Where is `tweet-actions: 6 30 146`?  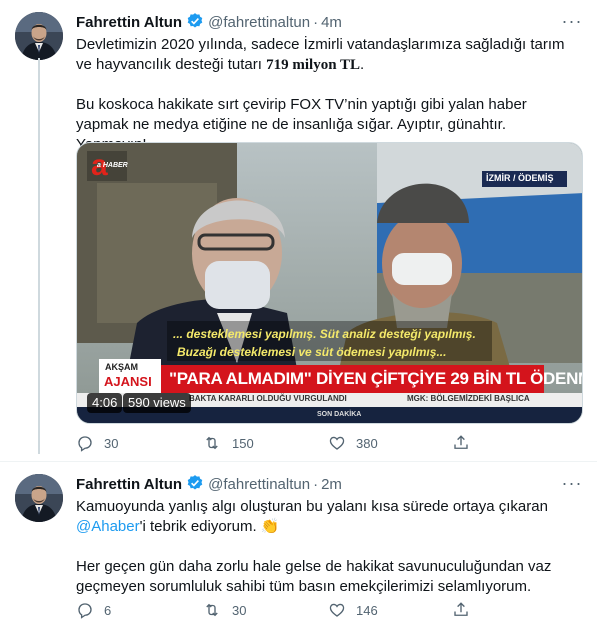
tweet-actions: 6 30 146 is located at coordinates (286, 610).